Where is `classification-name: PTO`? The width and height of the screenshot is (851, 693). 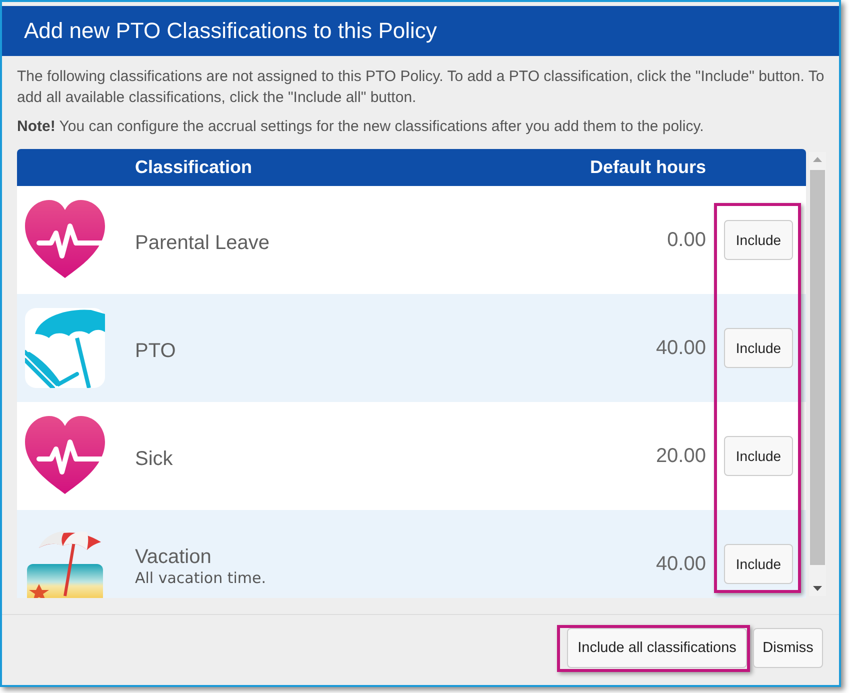 classification-name: PTO is located at coordinates (156, 351).